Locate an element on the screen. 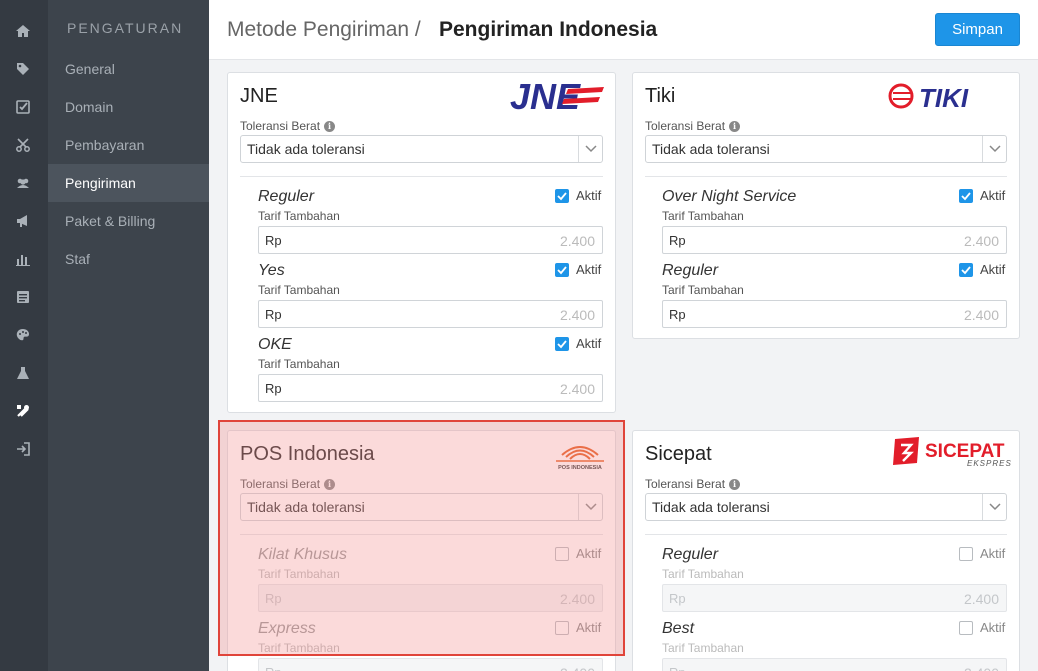 The height and width of the screenshot is (671, 1038). breadcrumb-parent: Metode Pengiriman / is located at coordinates (324, 30).